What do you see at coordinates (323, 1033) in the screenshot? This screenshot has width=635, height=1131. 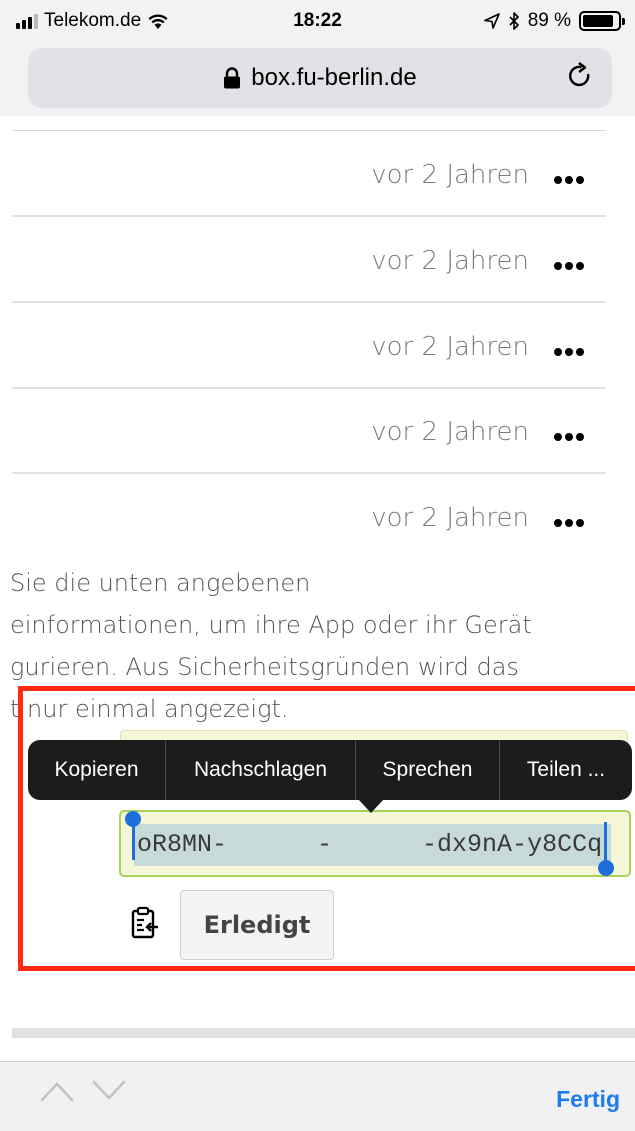 I see `content-bottom-strip` at bounding box center [323, 1033].